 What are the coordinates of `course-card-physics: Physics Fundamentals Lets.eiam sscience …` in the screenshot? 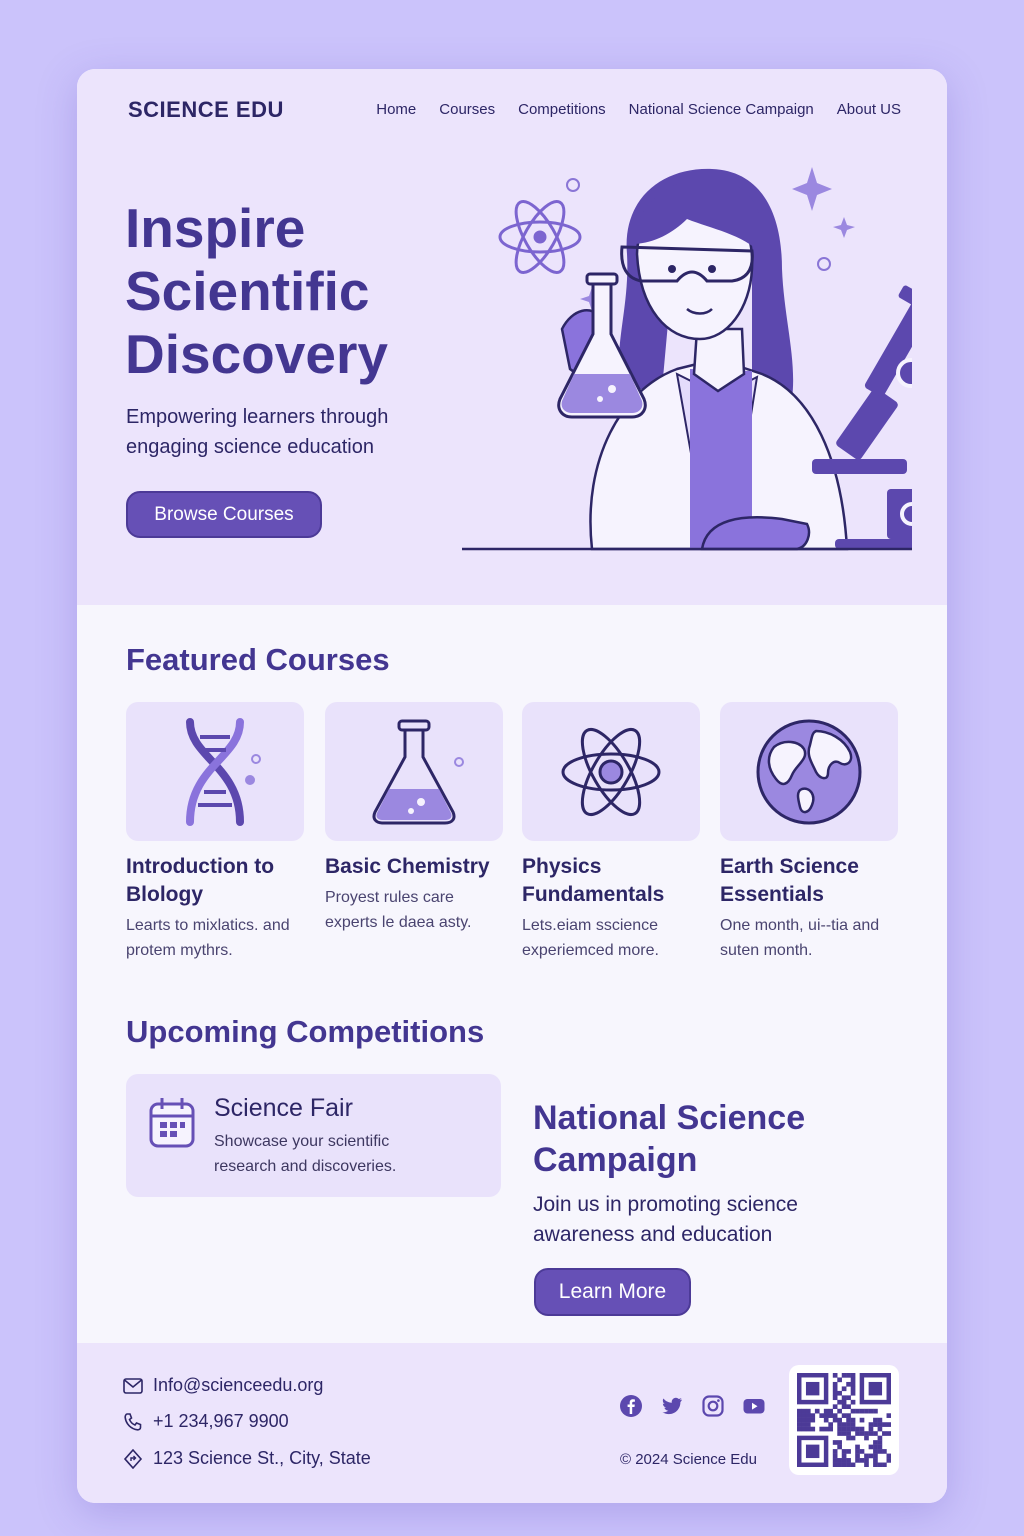 It's located at (611, 832).